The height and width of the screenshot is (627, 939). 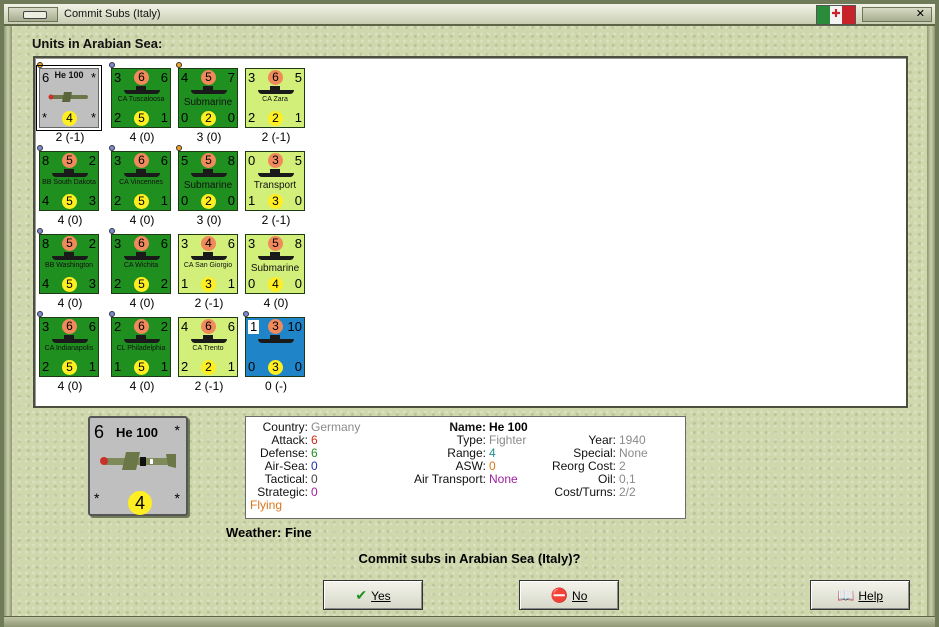 I want to click on counter-bottom-left-value: 1, so click(x=118, y=366).